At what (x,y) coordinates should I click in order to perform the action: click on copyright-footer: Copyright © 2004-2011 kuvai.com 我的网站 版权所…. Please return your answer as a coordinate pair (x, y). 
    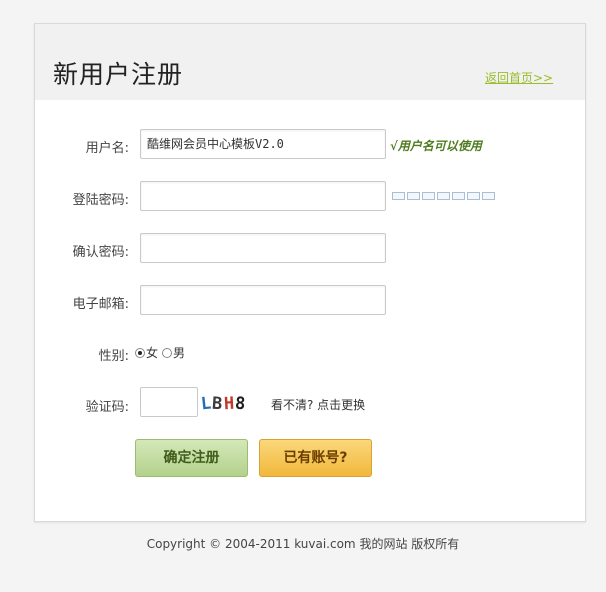
    Looking at the image, I should click on (303, 544).